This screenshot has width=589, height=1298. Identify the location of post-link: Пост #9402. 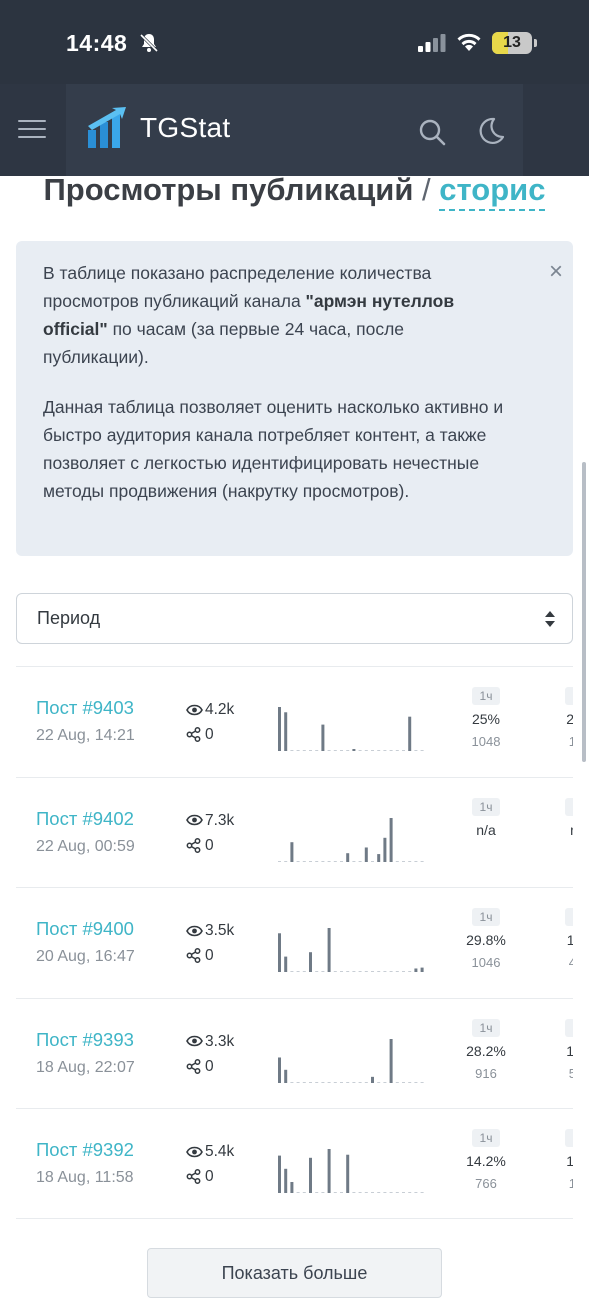
(85, 819).